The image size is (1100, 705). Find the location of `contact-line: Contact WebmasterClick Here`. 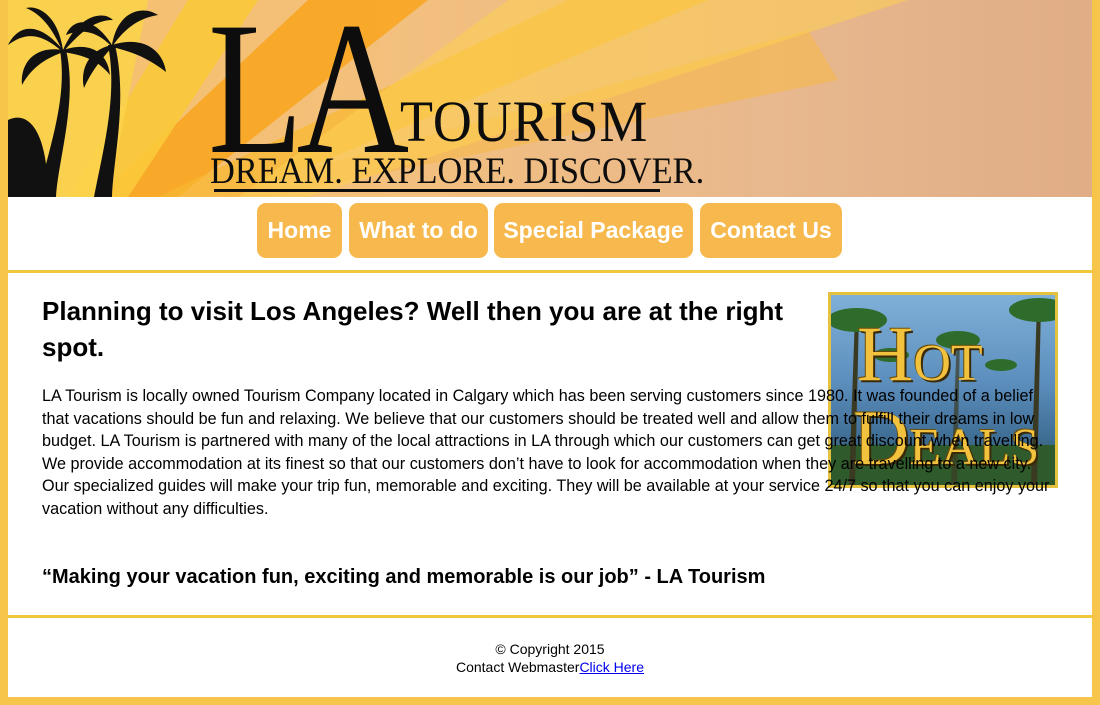

contact-line: Contact WebmasterClick Here is located at coordinates (550, 667).